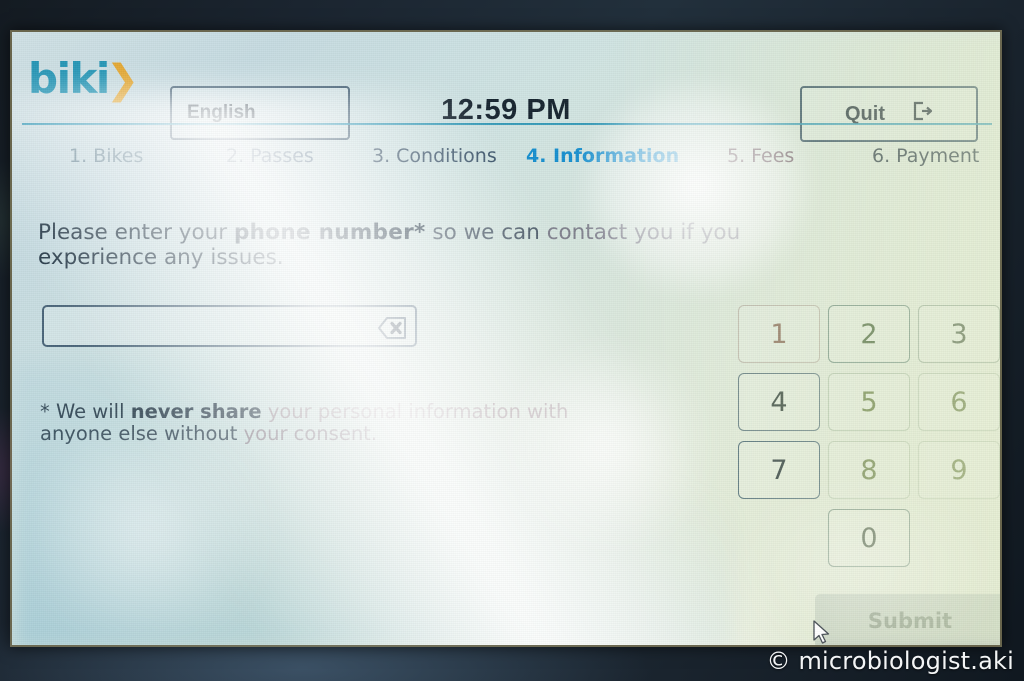 This screenshot has height=681, width=1024. What do you see at coordinates (136, 232) in the screenshot?
I see `prompt-segment-1: Please enter your` at bounding box center [136, 232].